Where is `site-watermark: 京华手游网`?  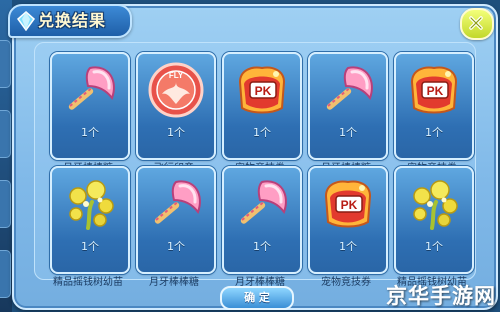
site-watermark: 京华手游网 is located at coordinates (441, 296).